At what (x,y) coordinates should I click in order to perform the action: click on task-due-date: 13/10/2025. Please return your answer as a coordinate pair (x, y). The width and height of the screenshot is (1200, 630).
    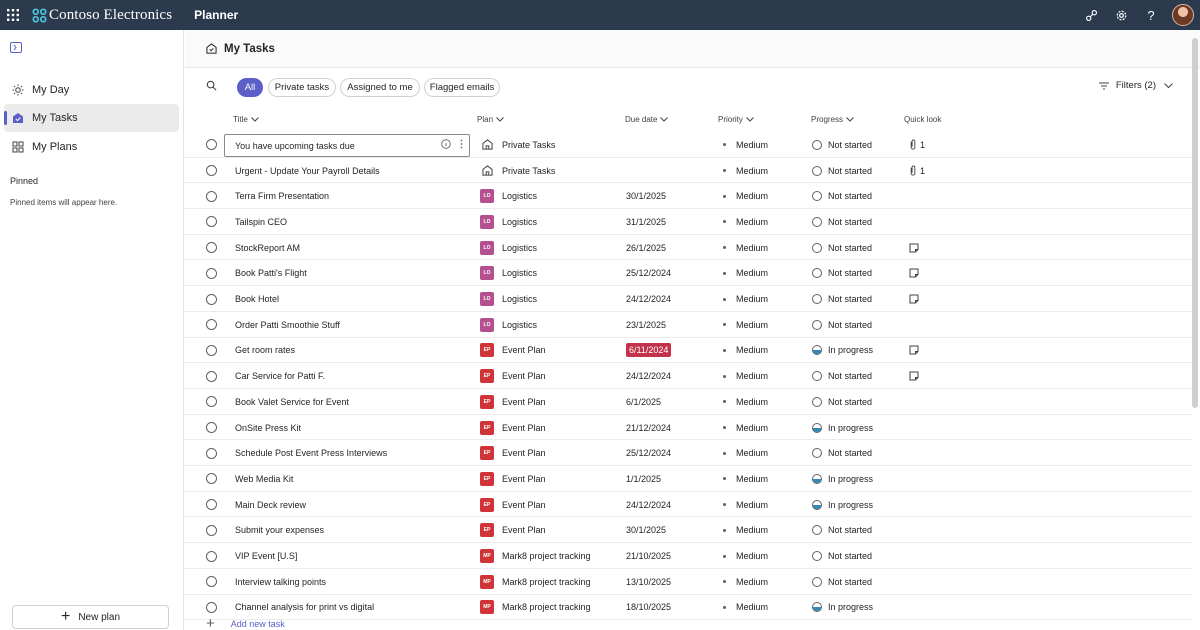
    Looking at the image, I should click on (648, 582).